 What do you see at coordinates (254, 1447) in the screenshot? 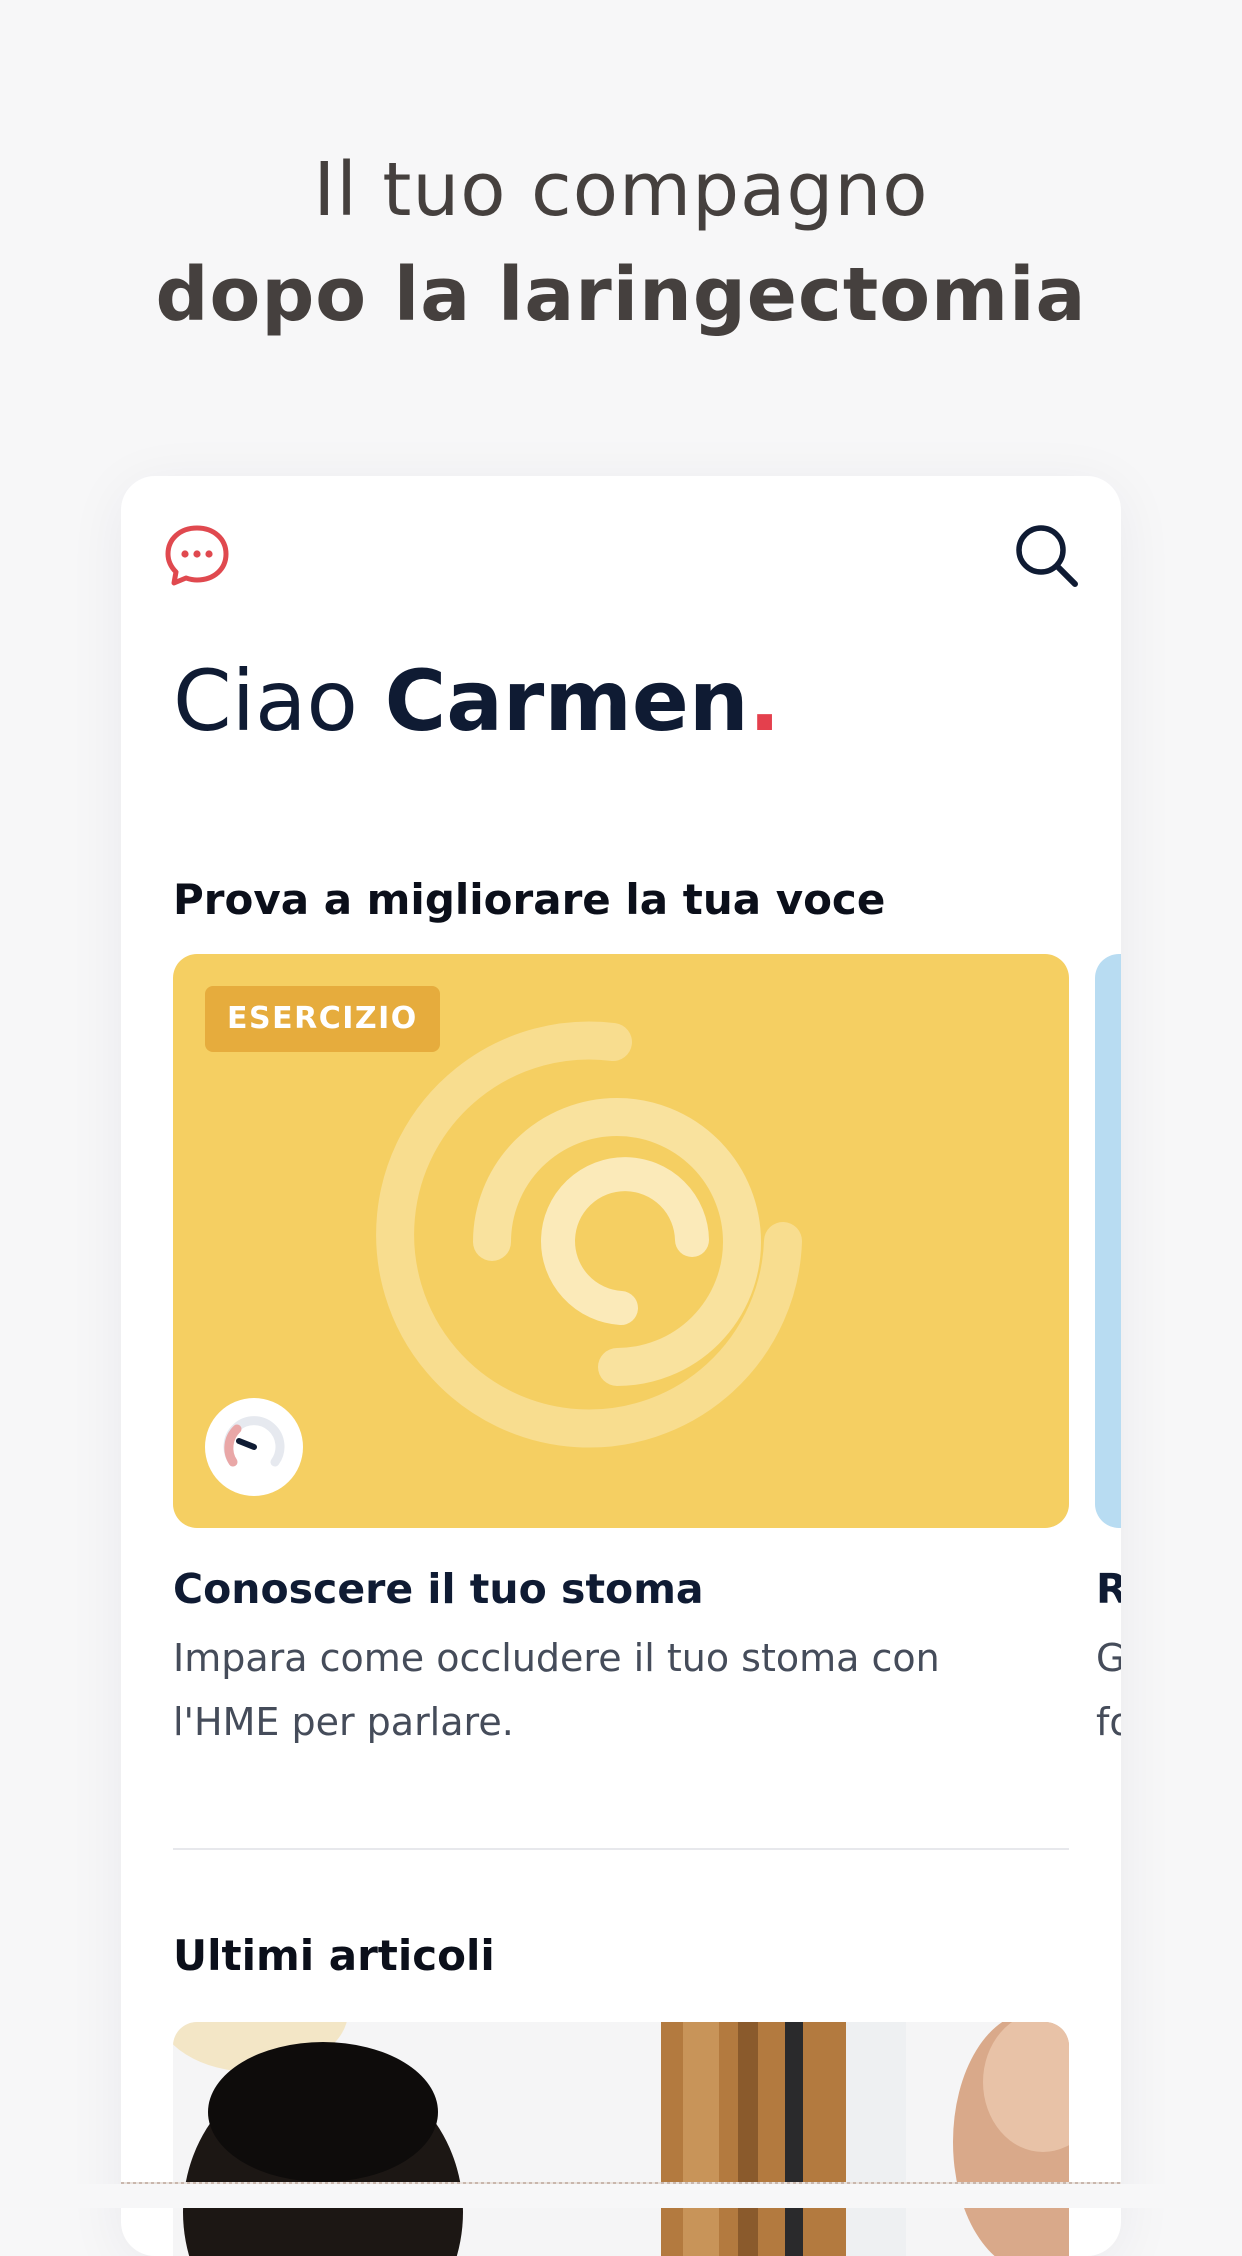
I see `gauge-icon` at bounding box center [254, 1447].